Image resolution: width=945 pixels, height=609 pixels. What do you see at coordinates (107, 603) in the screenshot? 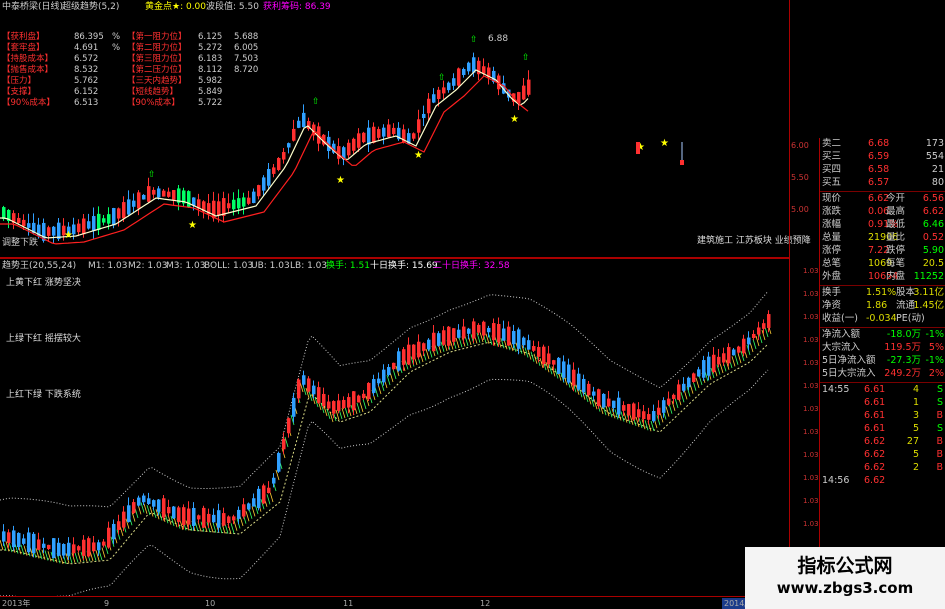
I see `time-label-9: 9` at bounding box center [107, 603].